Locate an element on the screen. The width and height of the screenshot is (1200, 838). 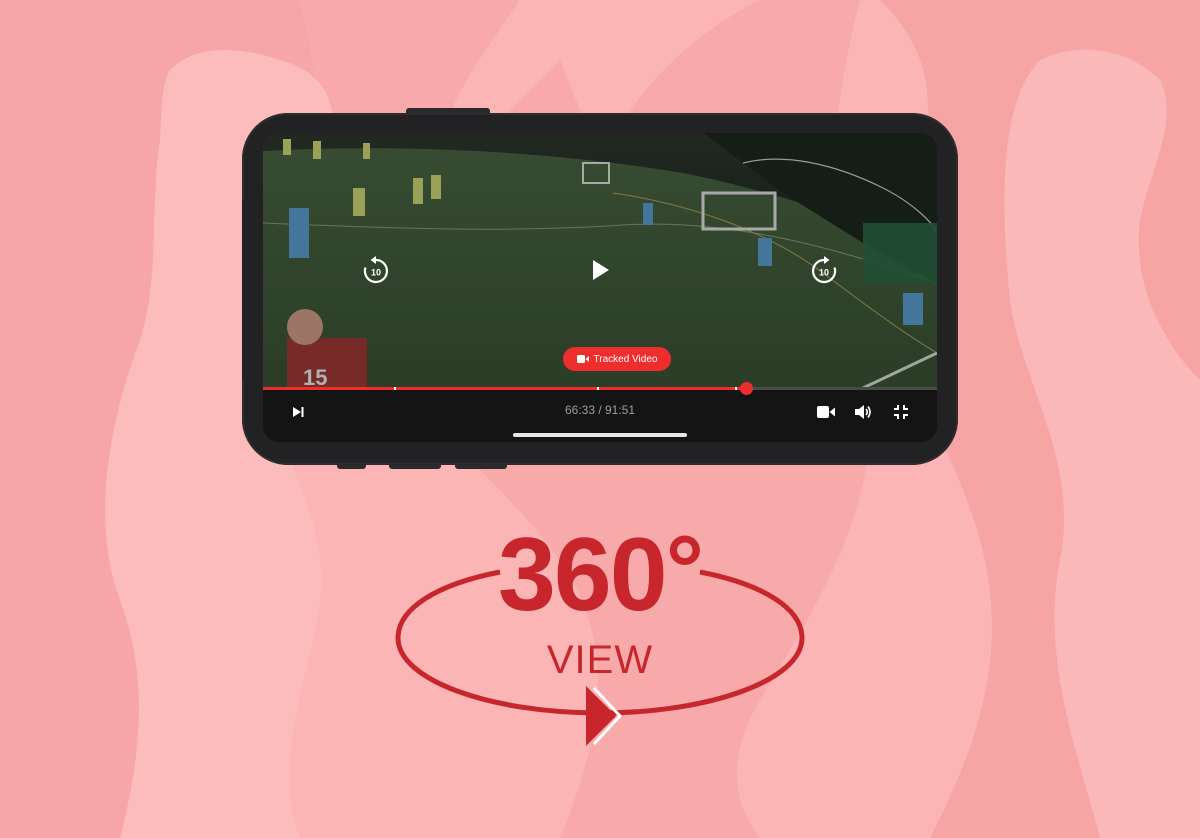
video-camera-icon is located at coordinates (826, 412).